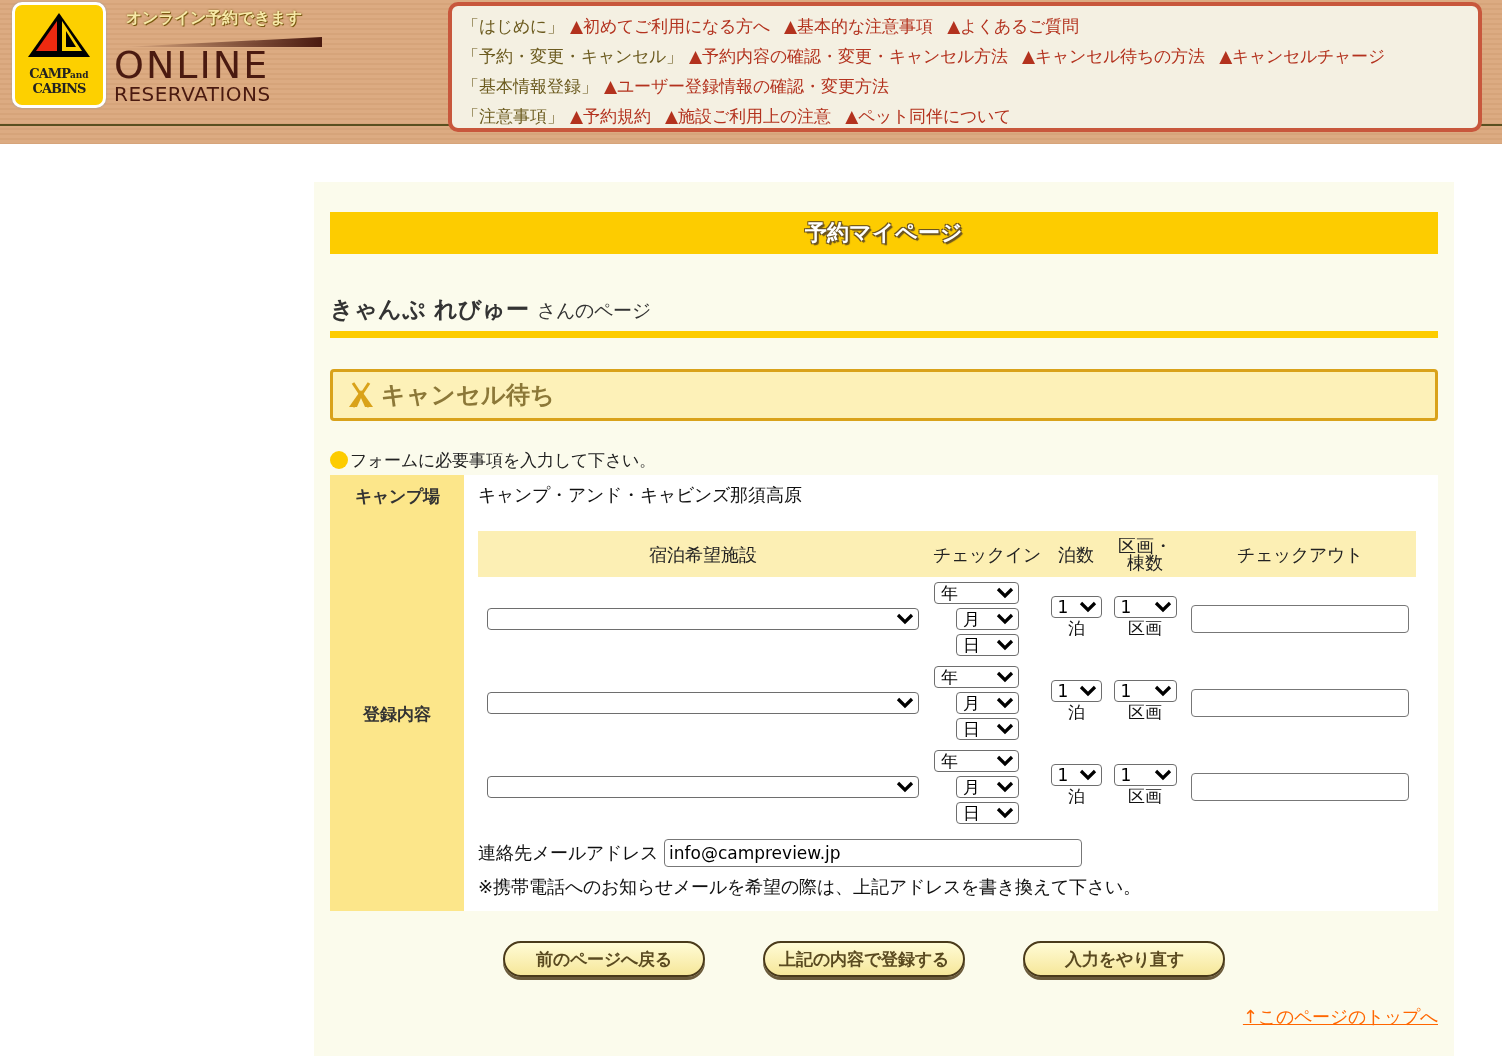  Describe the element at coordinates (747, 86) in the screenshot. I see `nav-link: ▲ユーザー登録情報の確認・変更方法` at that location.